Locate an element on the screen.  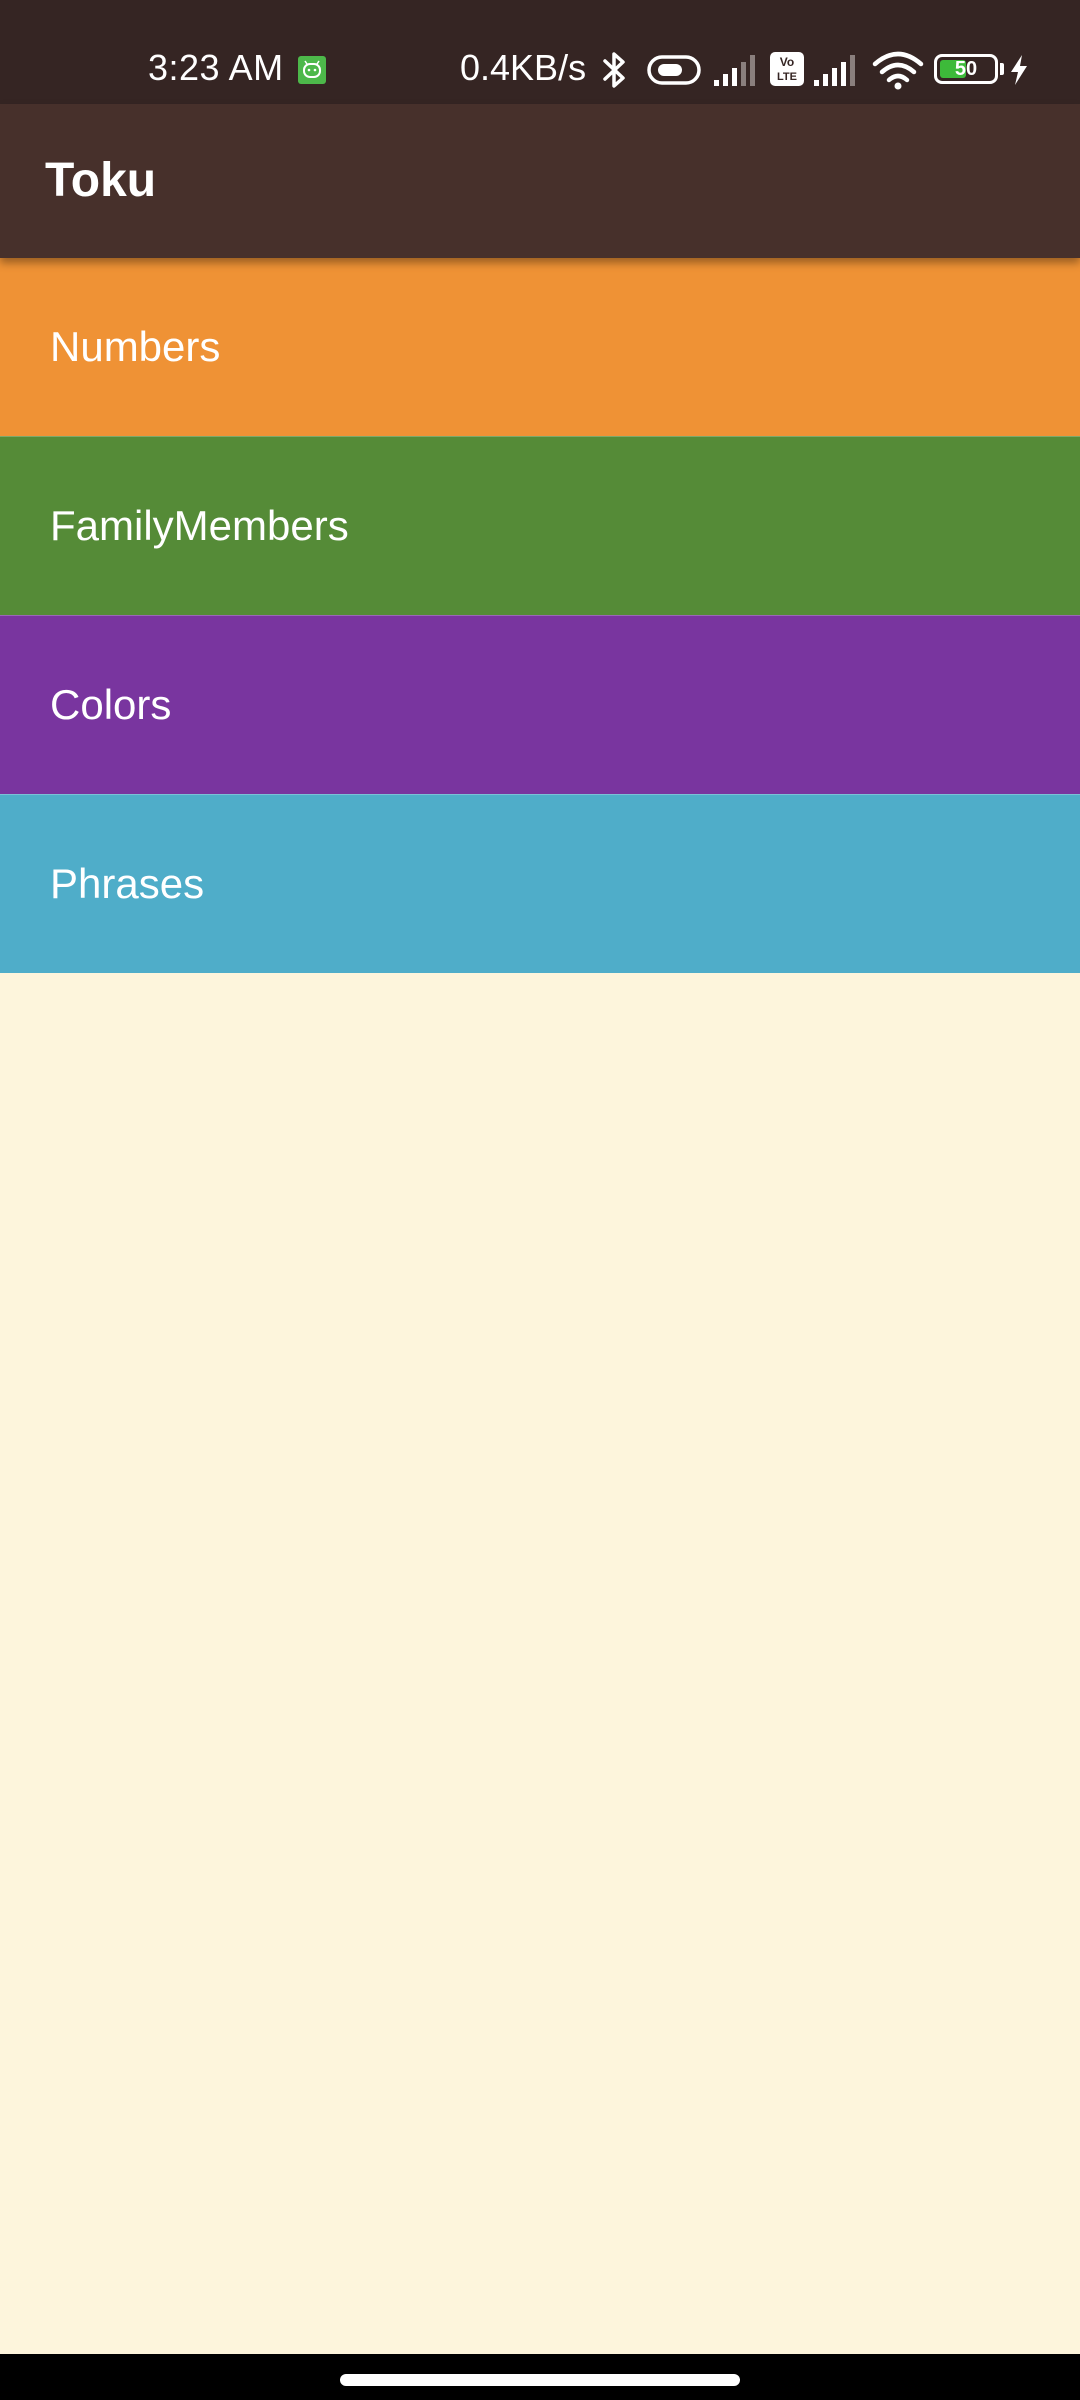
bluetooth-icon is located at coordinates (615, 72).